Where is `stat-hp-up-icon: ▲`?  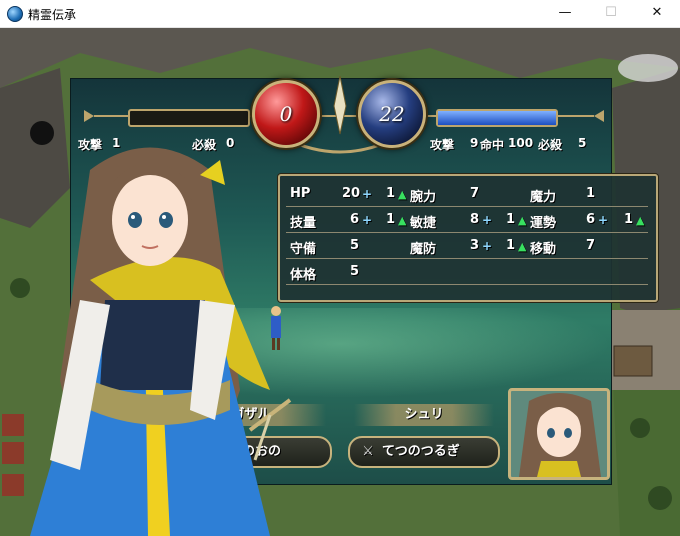 stat-hp-up-icon: ▲ is located at coordinates (402, 194).